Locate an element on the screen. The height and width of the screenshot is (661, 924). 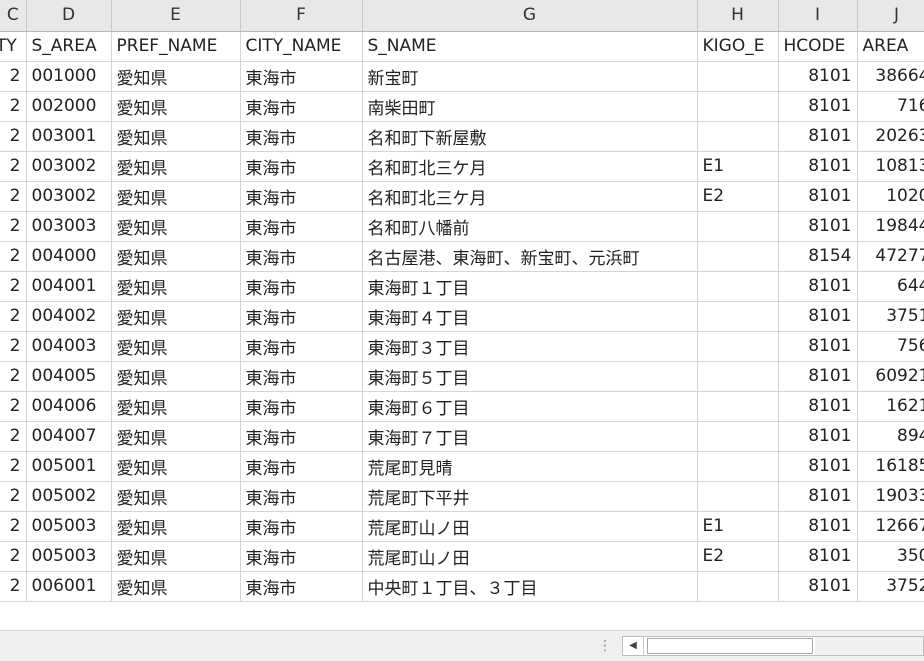
table-cell: 1621 is located at coordinates (890, 406).